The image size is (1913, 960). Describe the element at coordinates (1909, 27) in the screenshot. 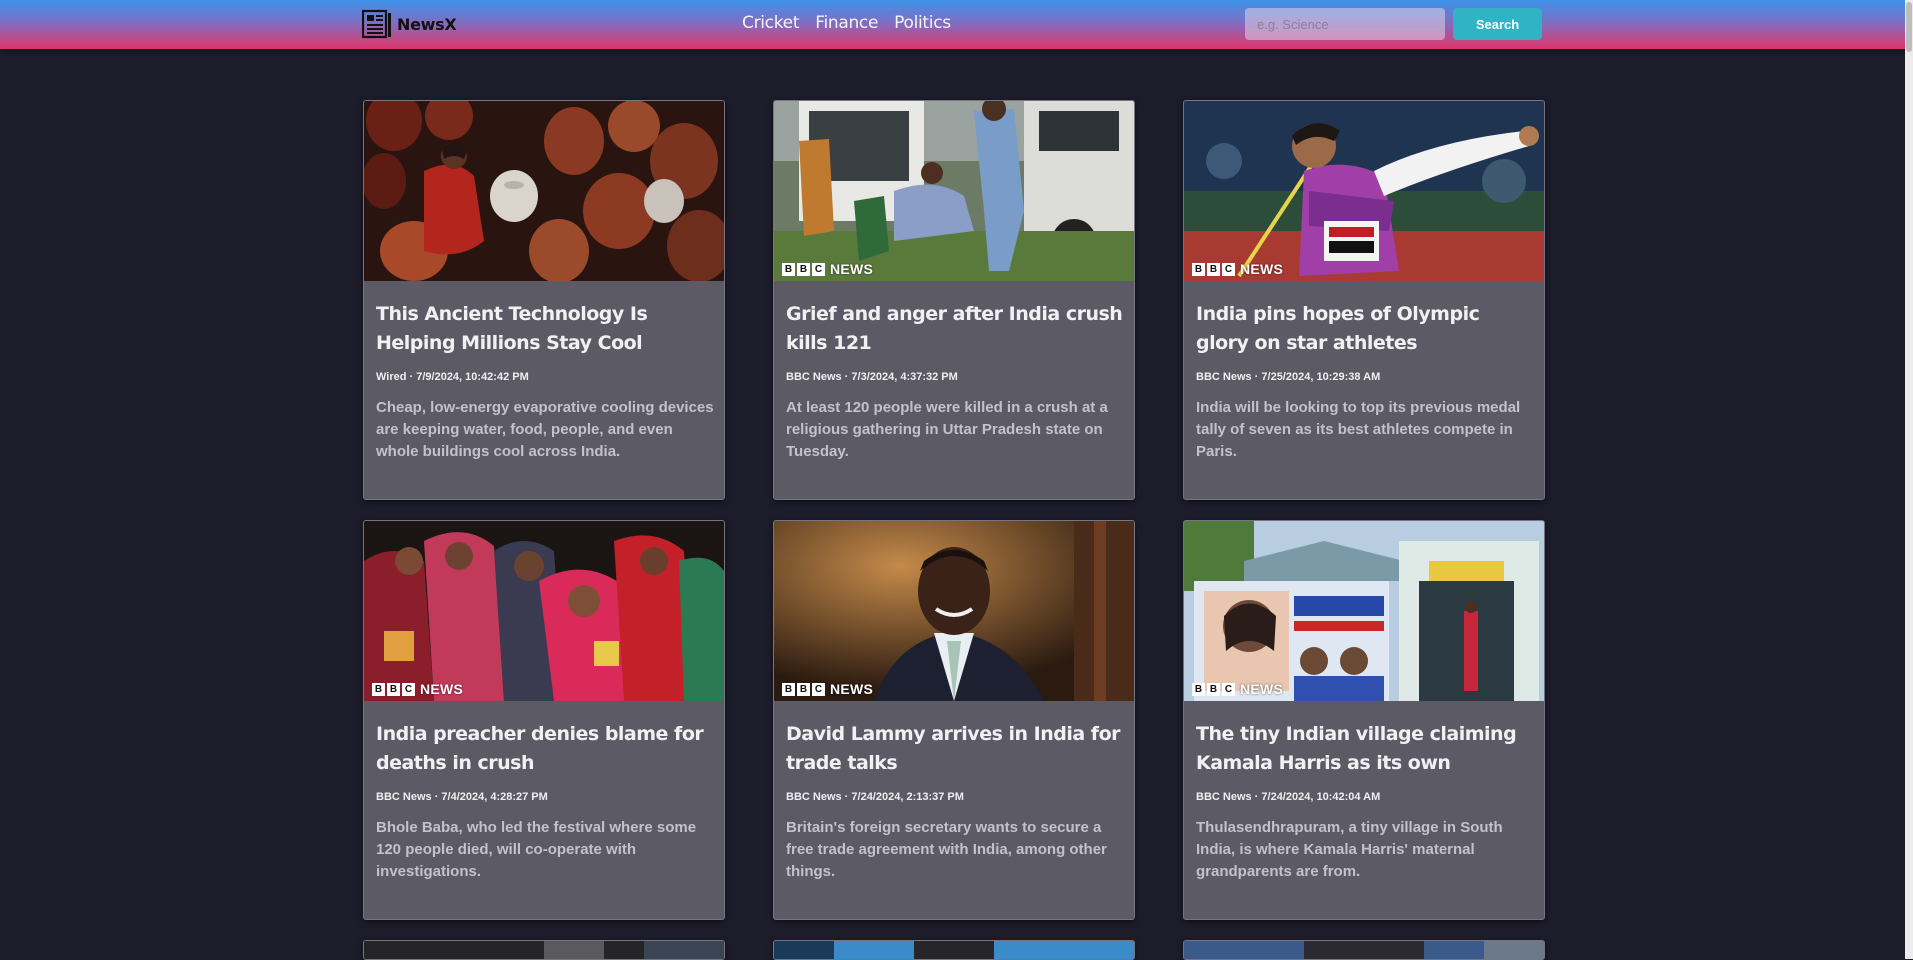

I see `scrollbar-thumb` at that location.